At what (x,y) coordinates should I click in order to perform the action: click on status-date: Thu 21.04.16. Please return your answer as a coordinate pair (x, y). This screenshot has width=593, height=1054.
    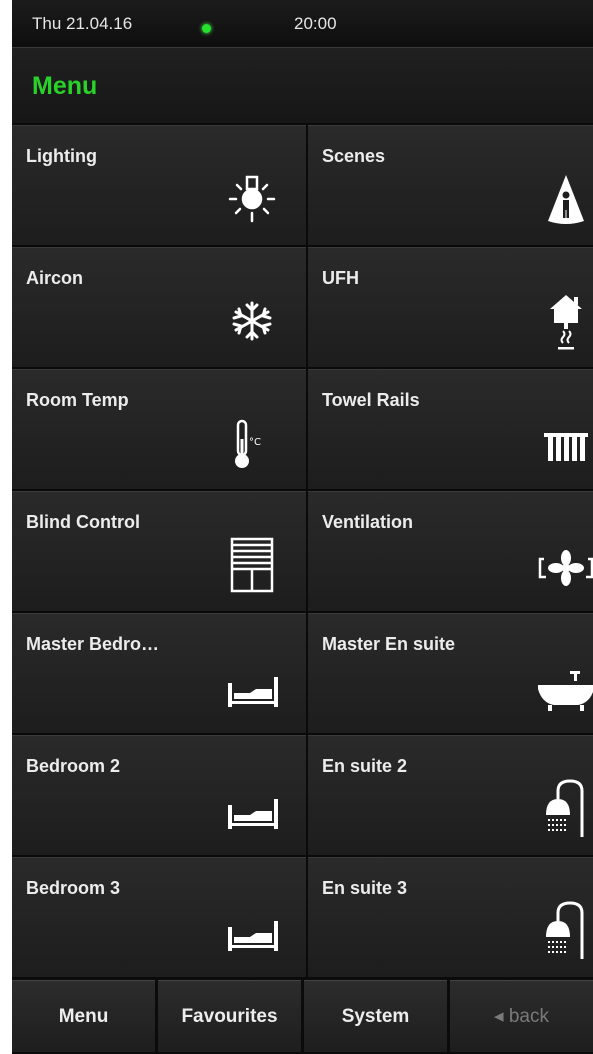
    Looking at the image, I should click on (82, 23).